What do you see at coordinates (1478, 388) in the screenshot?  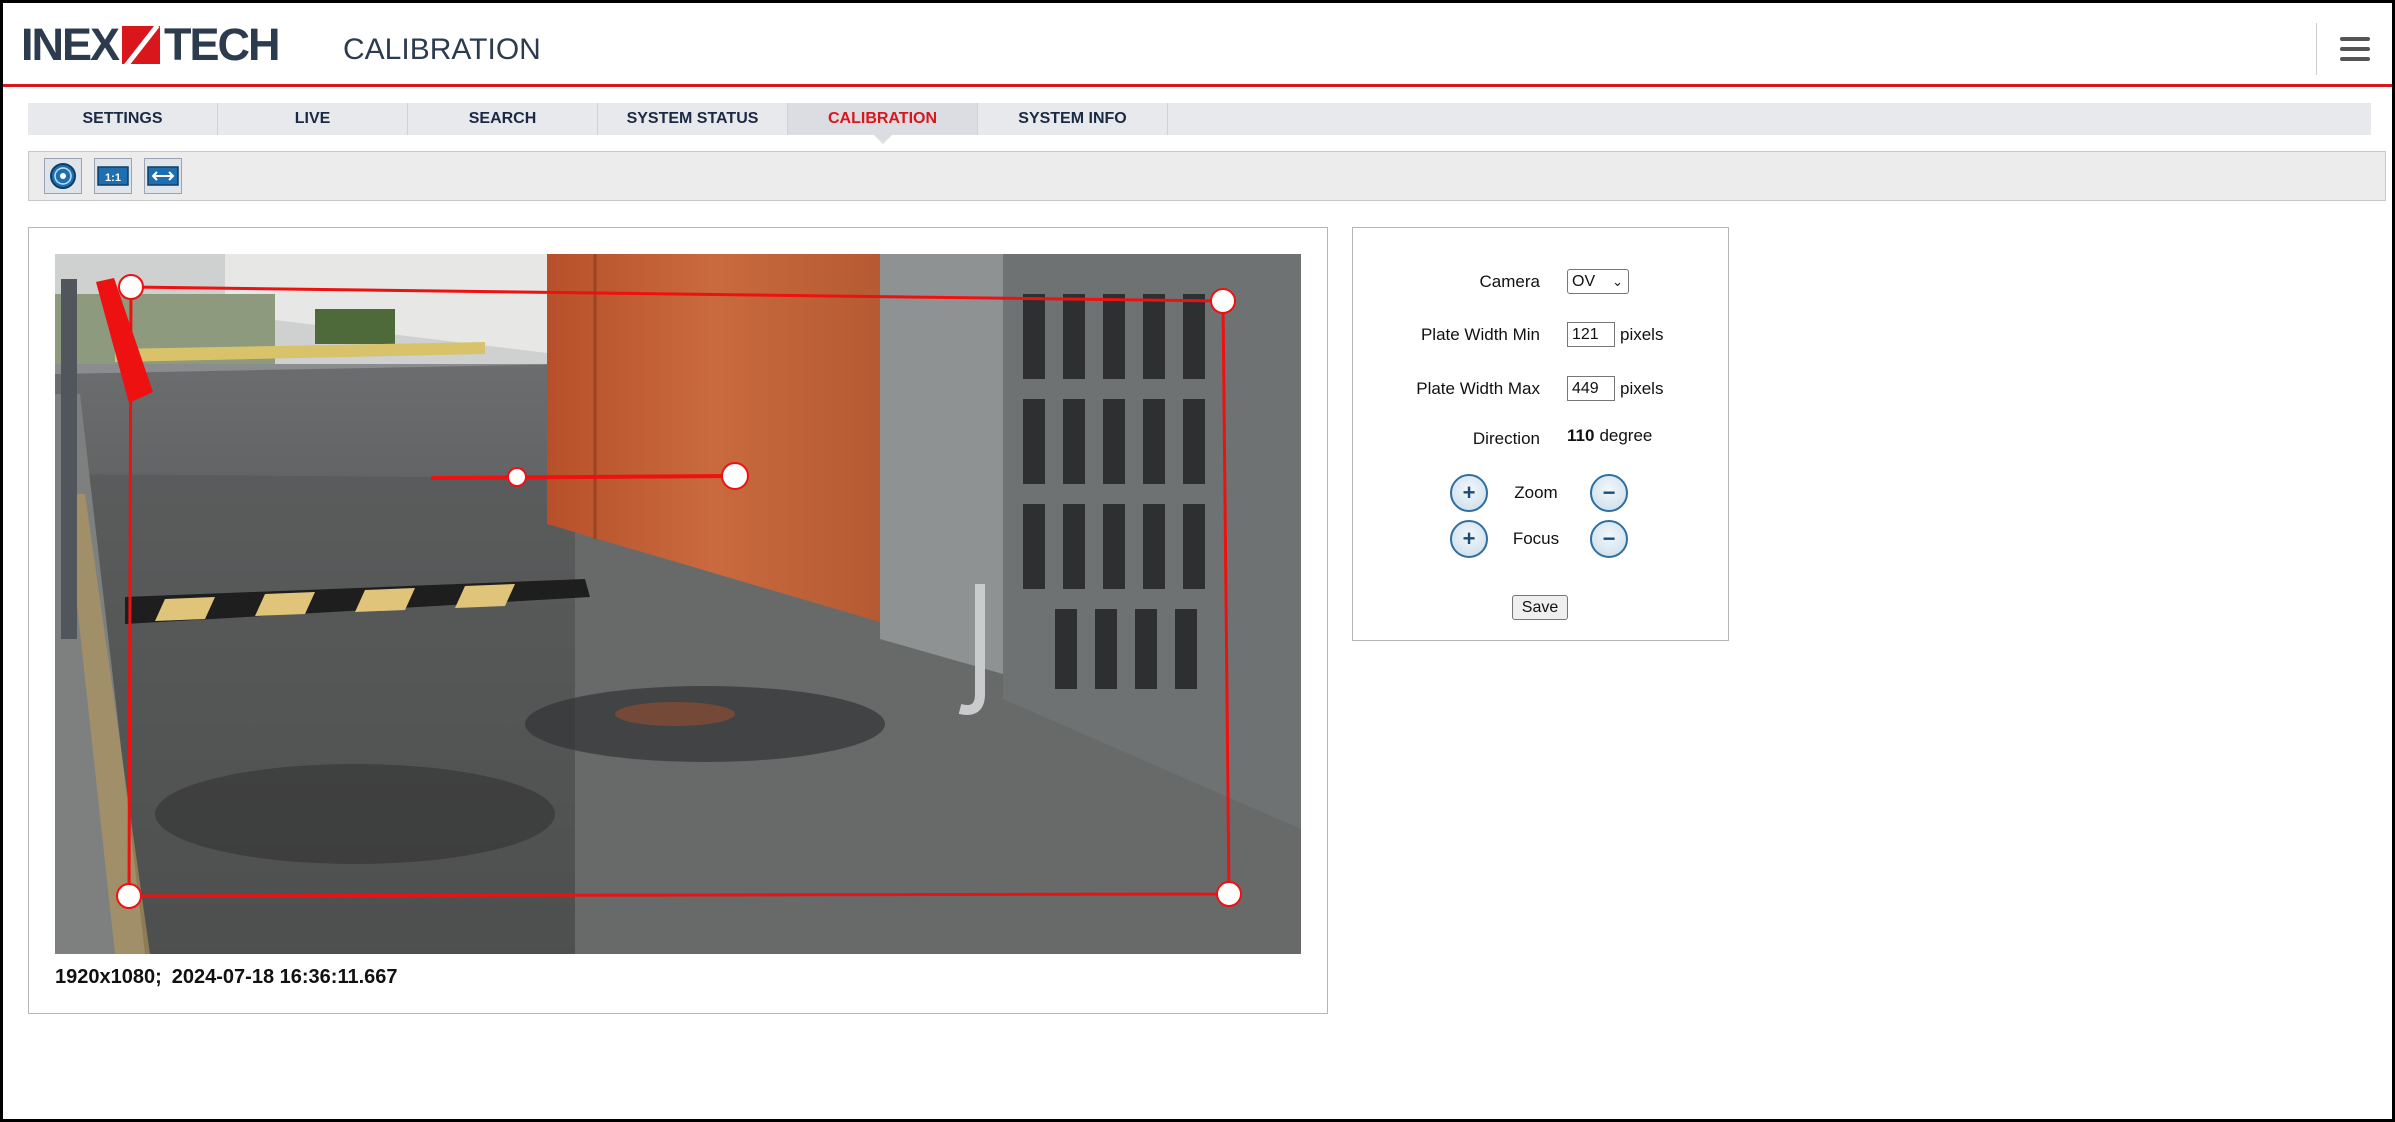 I see `plate-width-max-label: Plate Width Max` at bounding box center [1478, 388].